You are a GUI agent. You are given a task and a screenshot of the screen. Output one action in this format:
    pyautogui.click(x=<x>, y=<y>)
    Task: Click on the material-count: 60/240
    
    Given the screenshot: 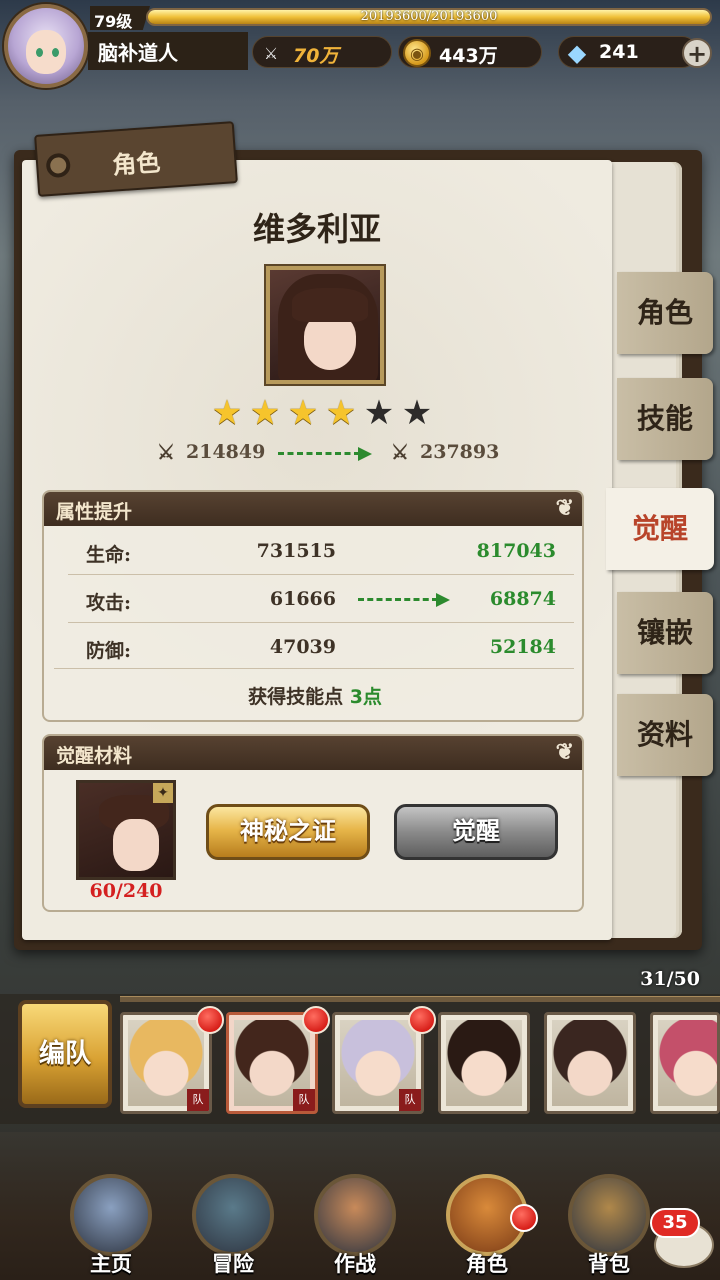 What is the action you would take?
    pyautogui.click(x=126, y=891)
    